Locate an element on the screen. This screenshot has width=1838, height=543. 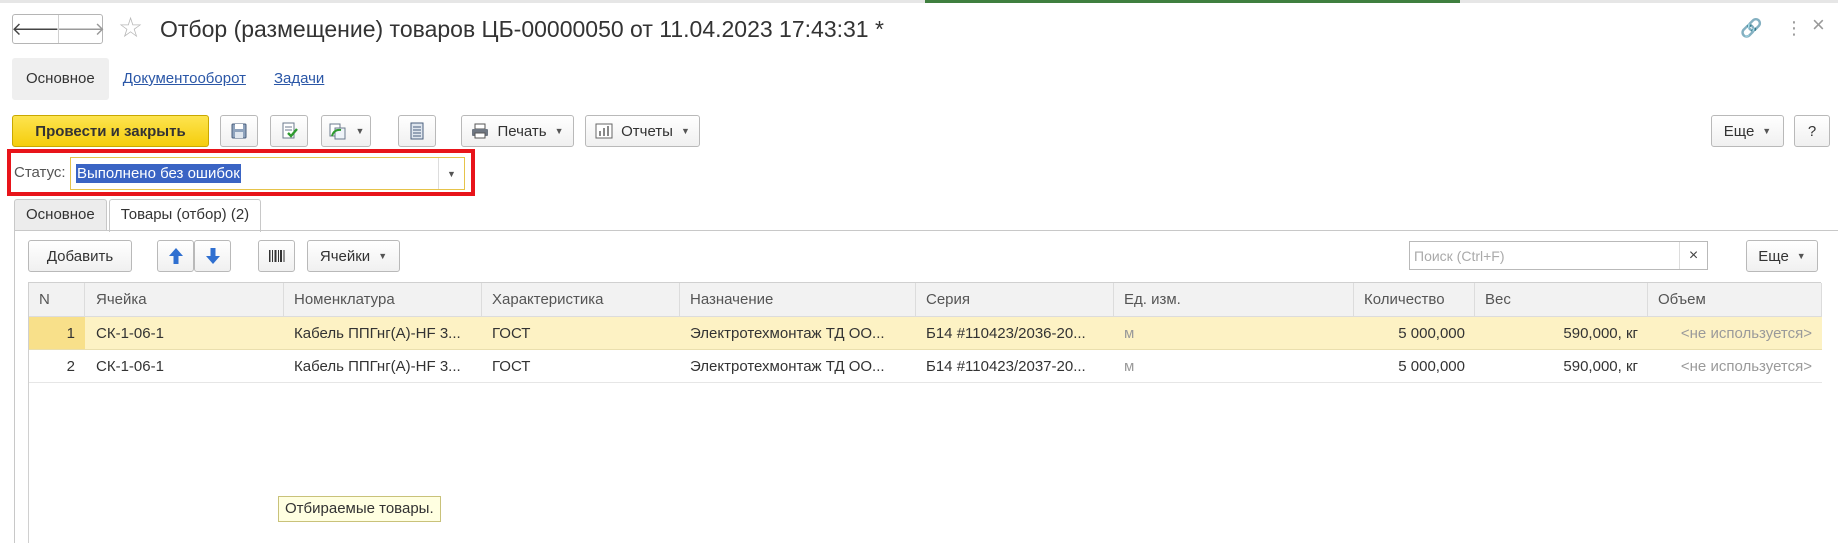
arrow-right-icon: 🡒 is located at coordinates (81, 28).